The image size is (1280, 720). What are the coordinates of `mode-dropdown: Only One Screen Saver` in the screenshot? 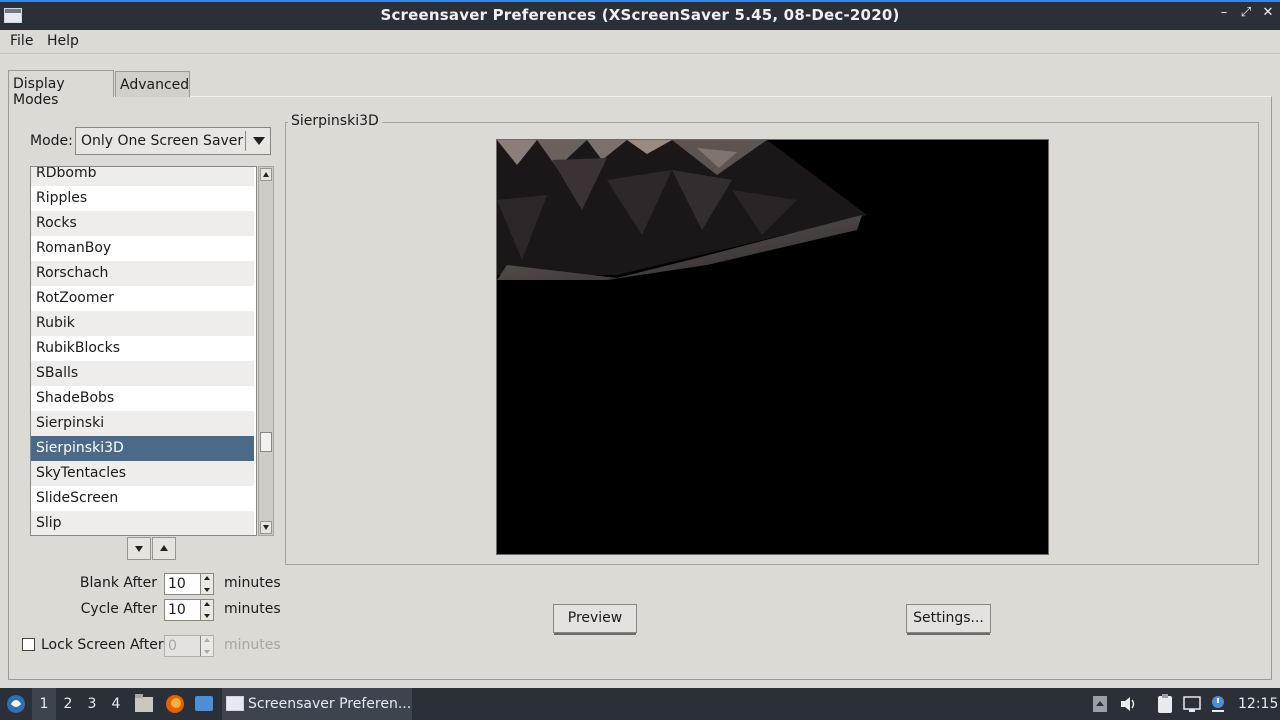 It's located at (173, 141).